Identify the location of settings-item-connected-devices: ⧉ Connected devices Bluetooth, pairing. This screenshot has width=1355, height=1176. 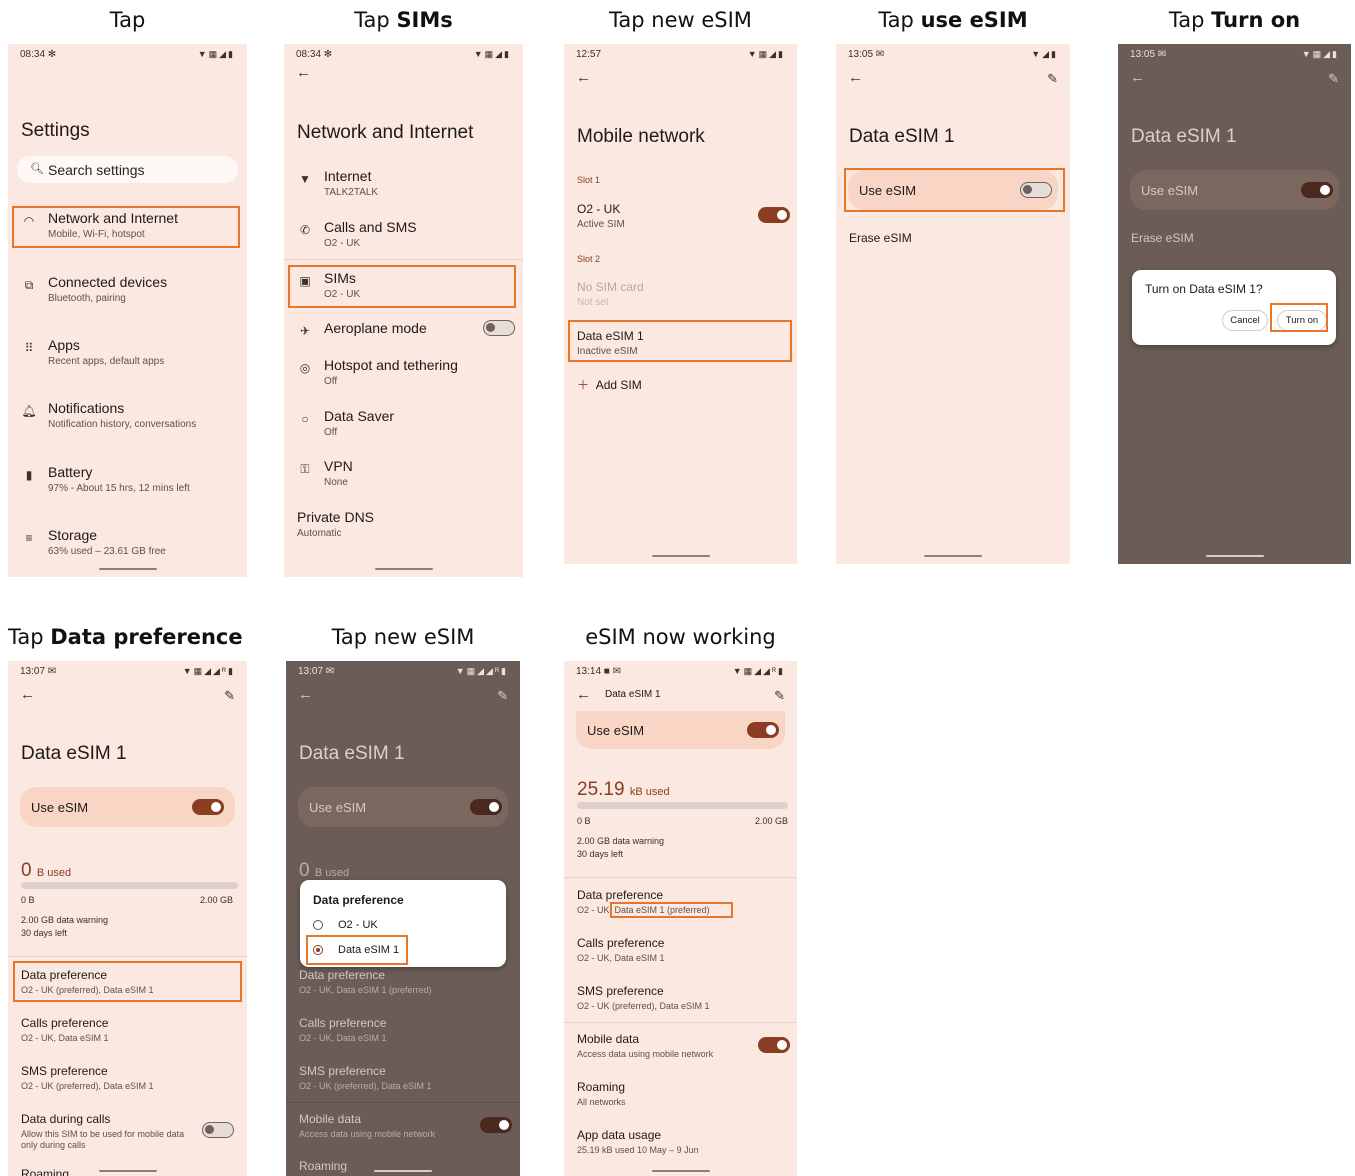
(129, 289).